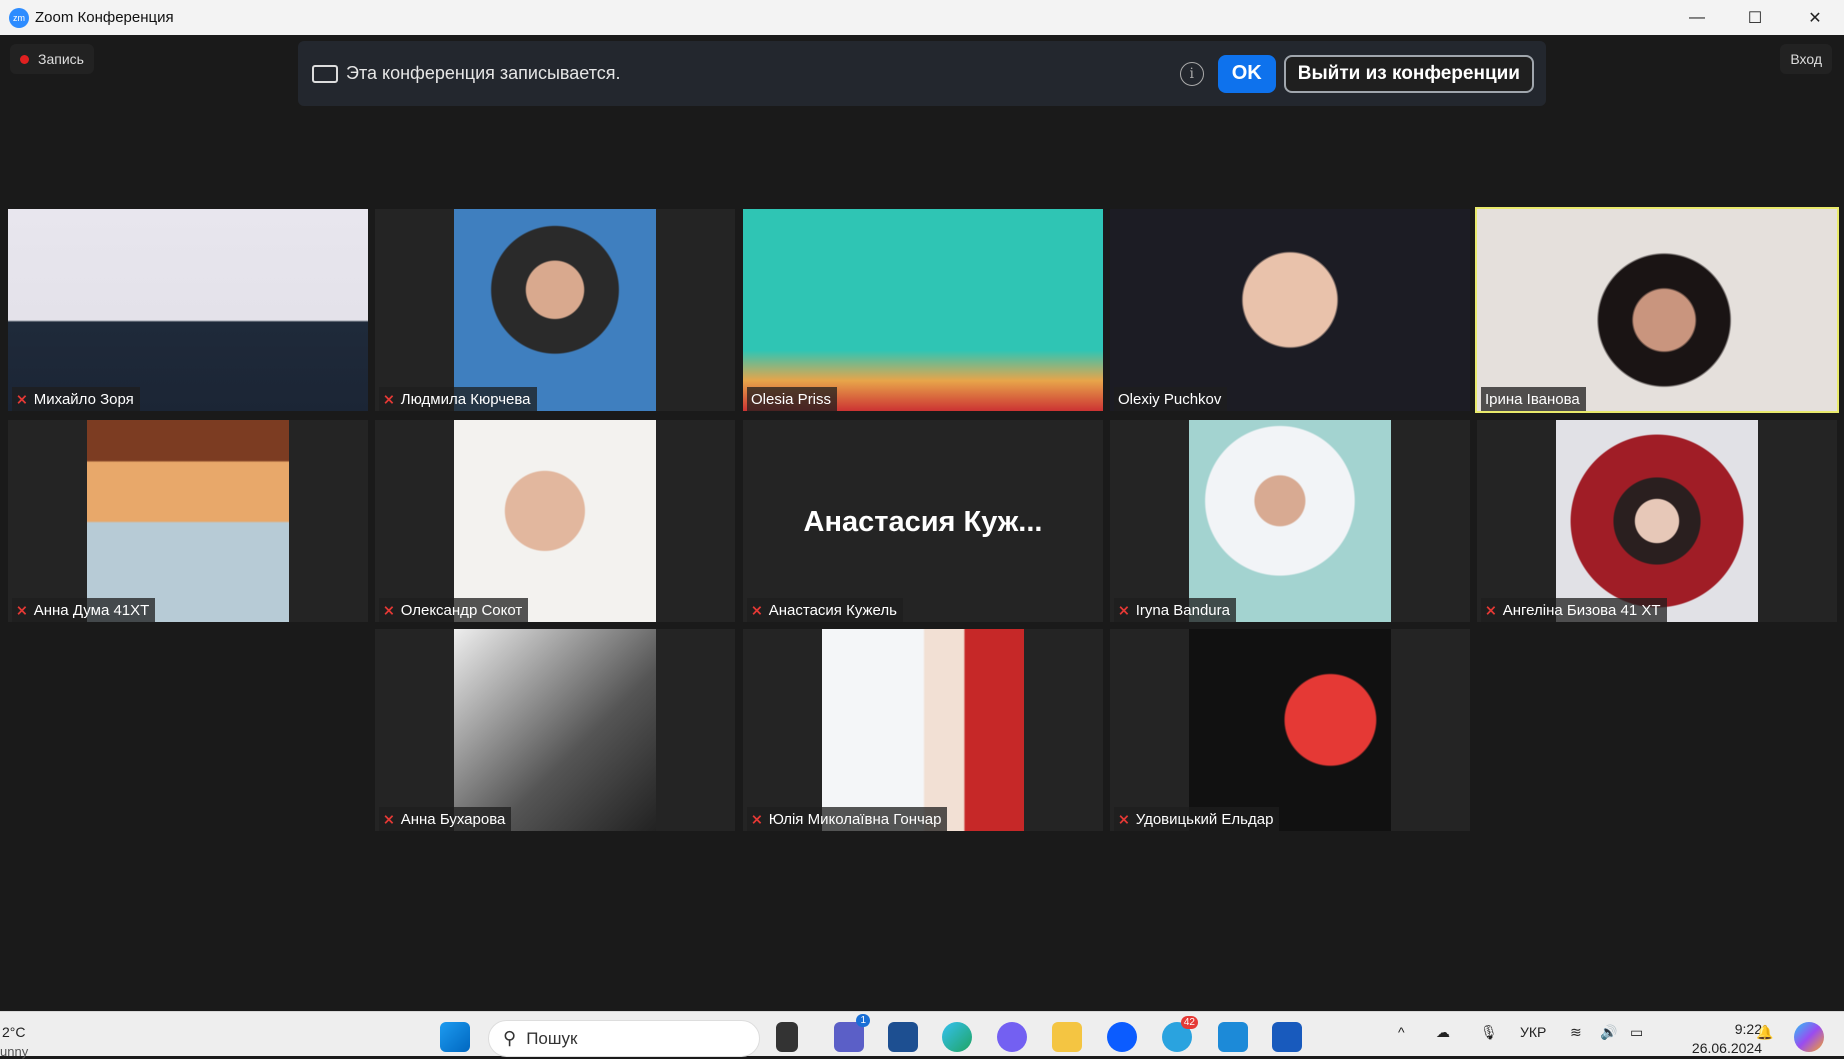  I want to click on teams-icon: 1, so click(852, 1033).